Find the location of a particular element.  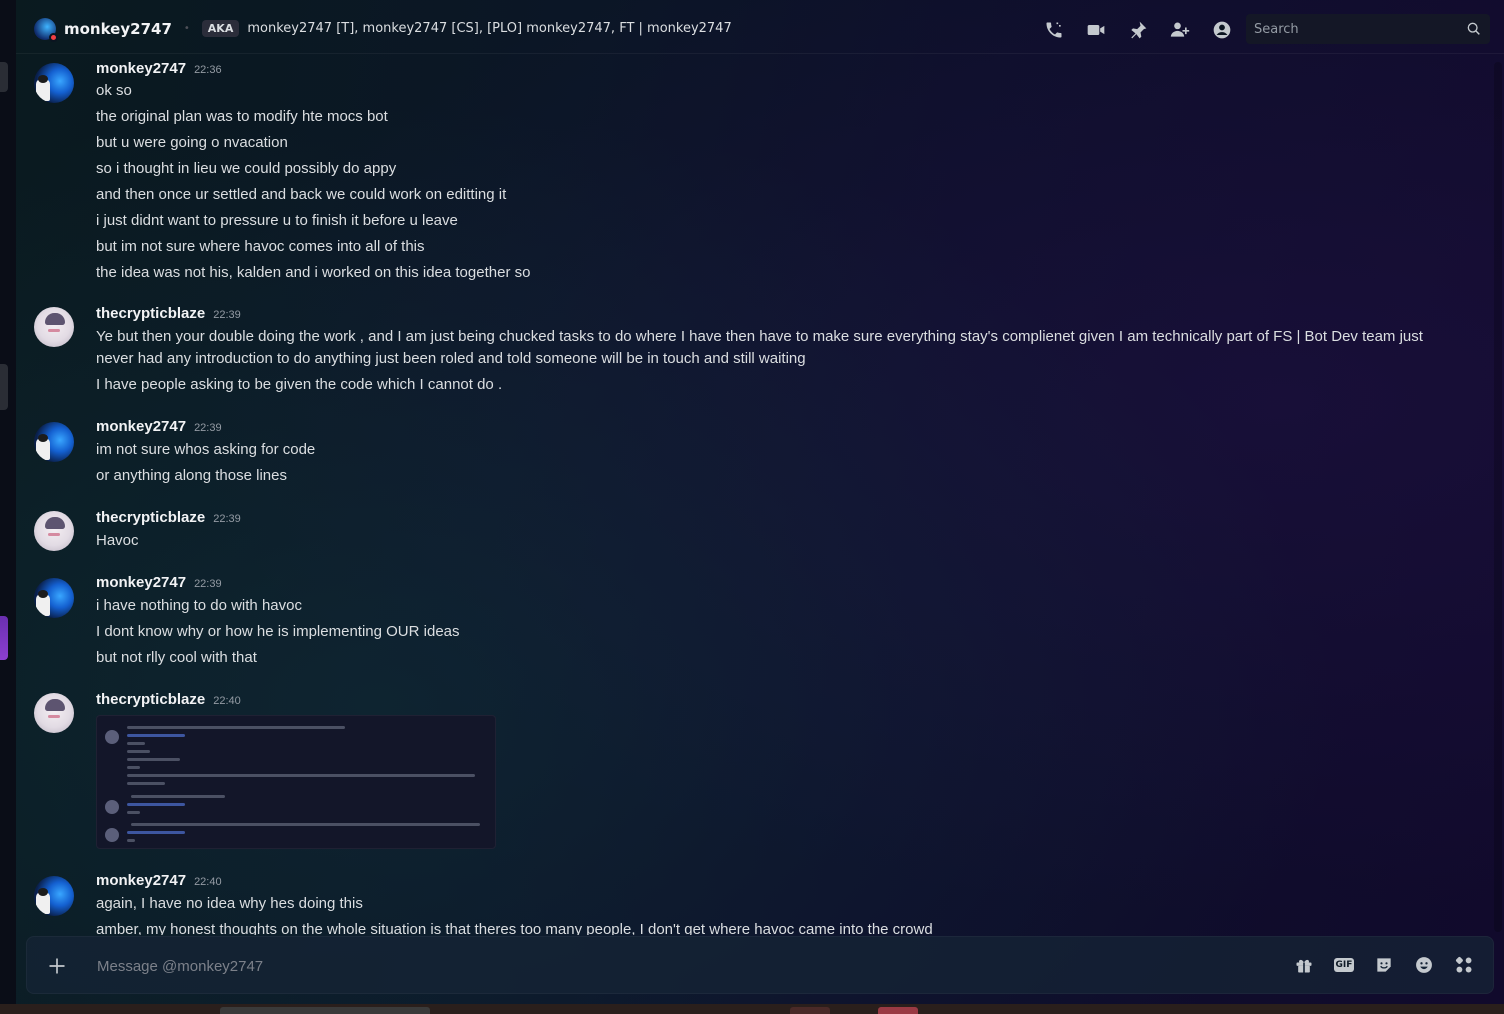

taskbar is located at coordinates (752, 1009).